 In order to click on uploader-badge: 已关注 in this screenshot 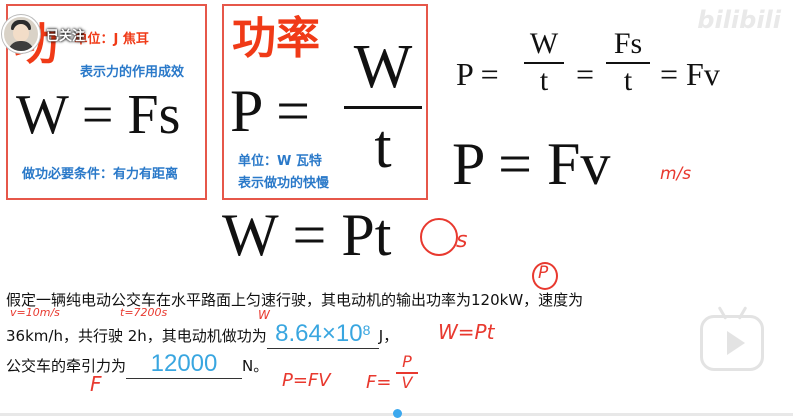, I will do `click(42, 34)`.